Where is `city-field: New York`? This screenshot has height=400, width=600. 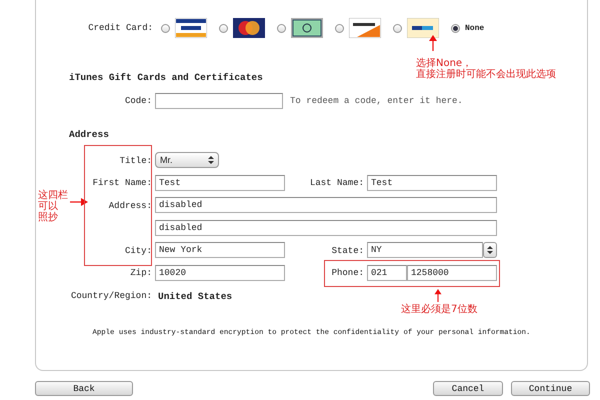 city-field: New York is located at coordinates (220, 250).